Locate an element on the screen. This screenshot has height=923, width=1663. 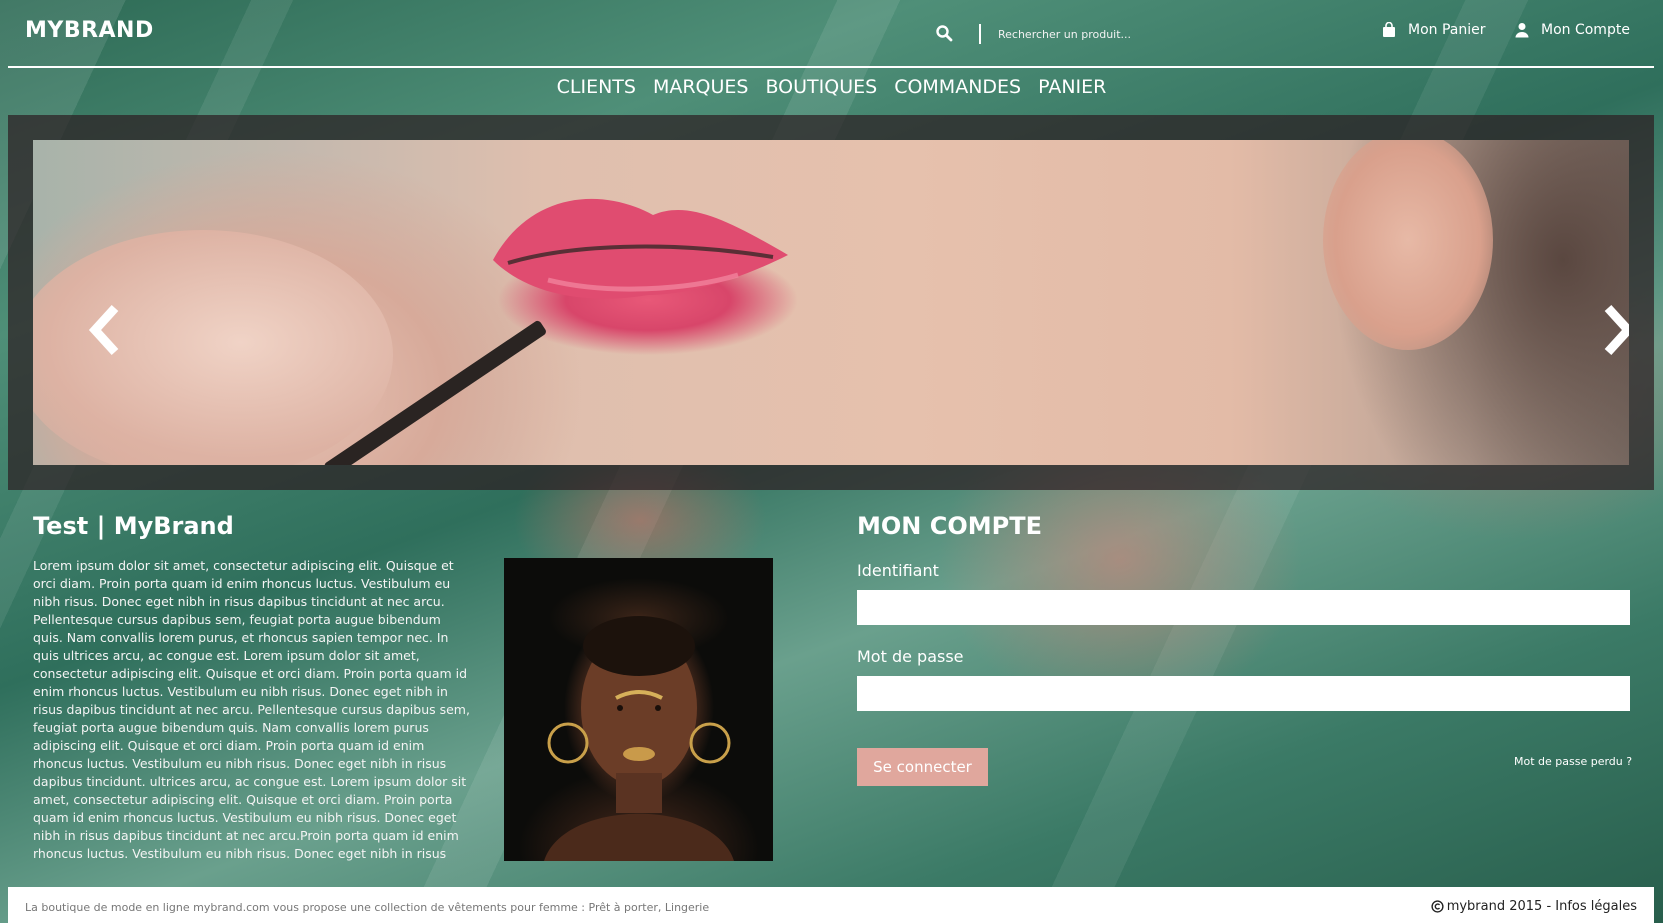
portrait-figure is located at coordinates (639, 738).